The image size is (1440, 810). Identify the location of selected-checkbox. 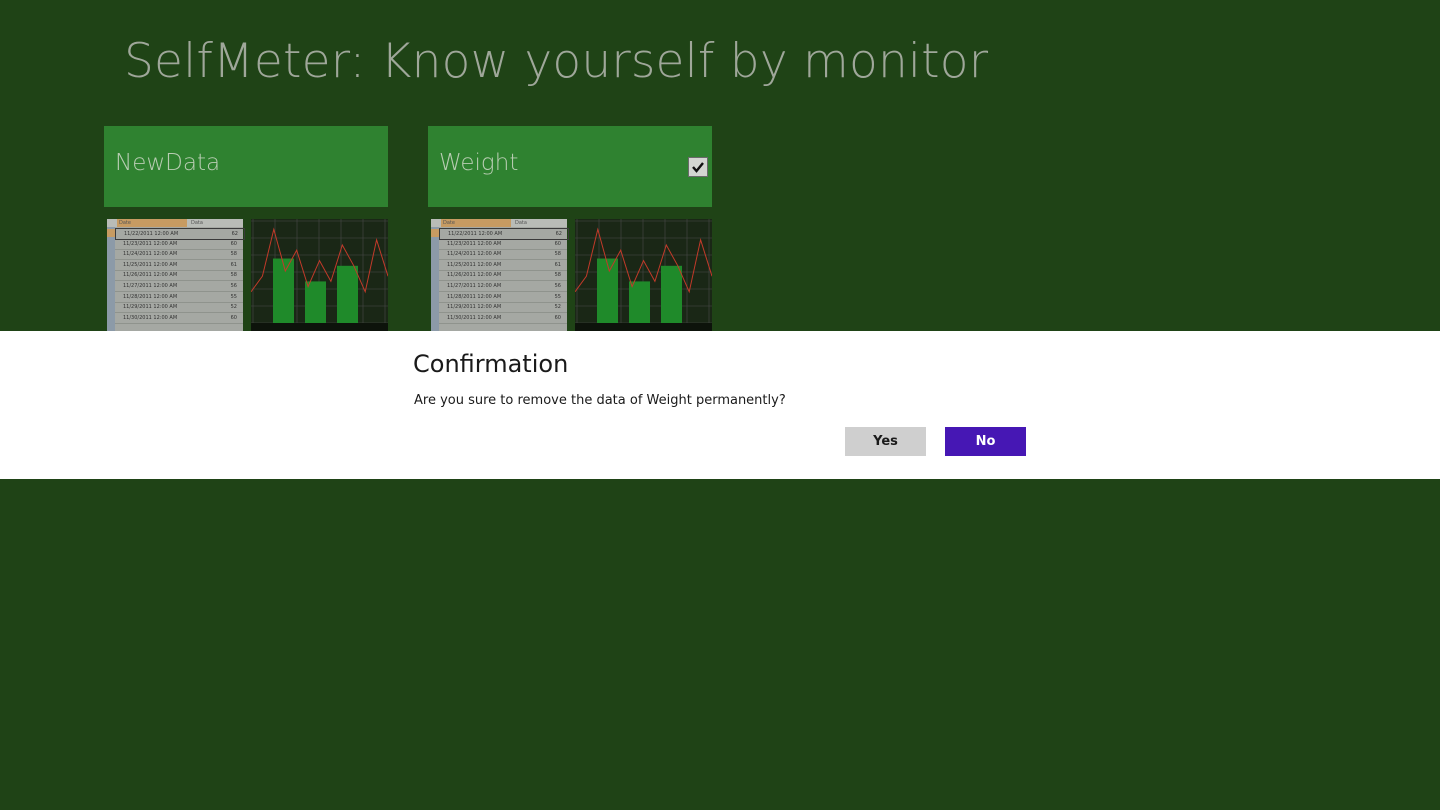
(698, 167).